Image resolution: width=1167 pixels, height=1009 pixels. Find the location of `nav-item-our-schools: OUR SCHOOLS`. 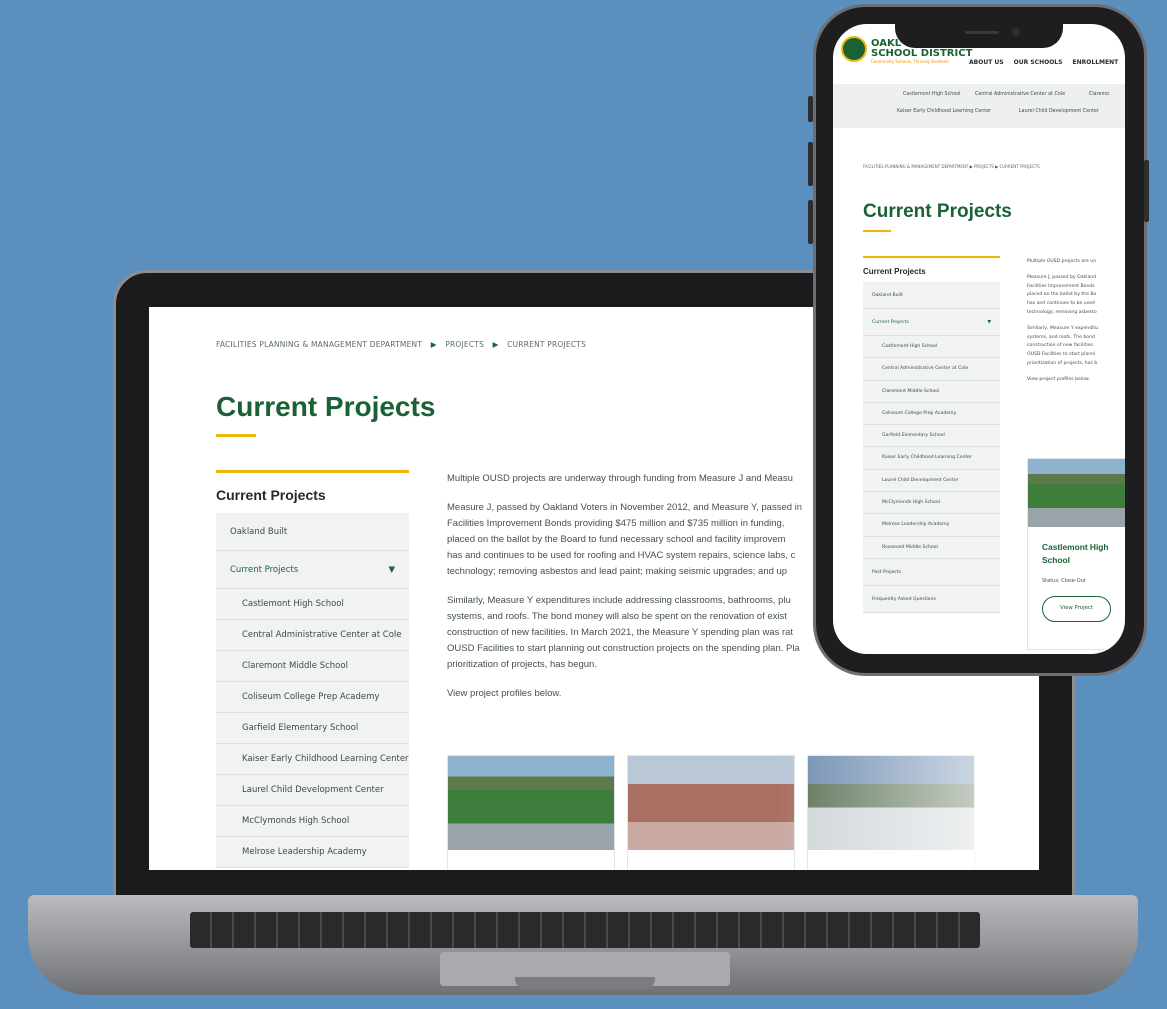

nav-item-our-schools: OUR SCHOOLS is located at coordinates (1038, 62).